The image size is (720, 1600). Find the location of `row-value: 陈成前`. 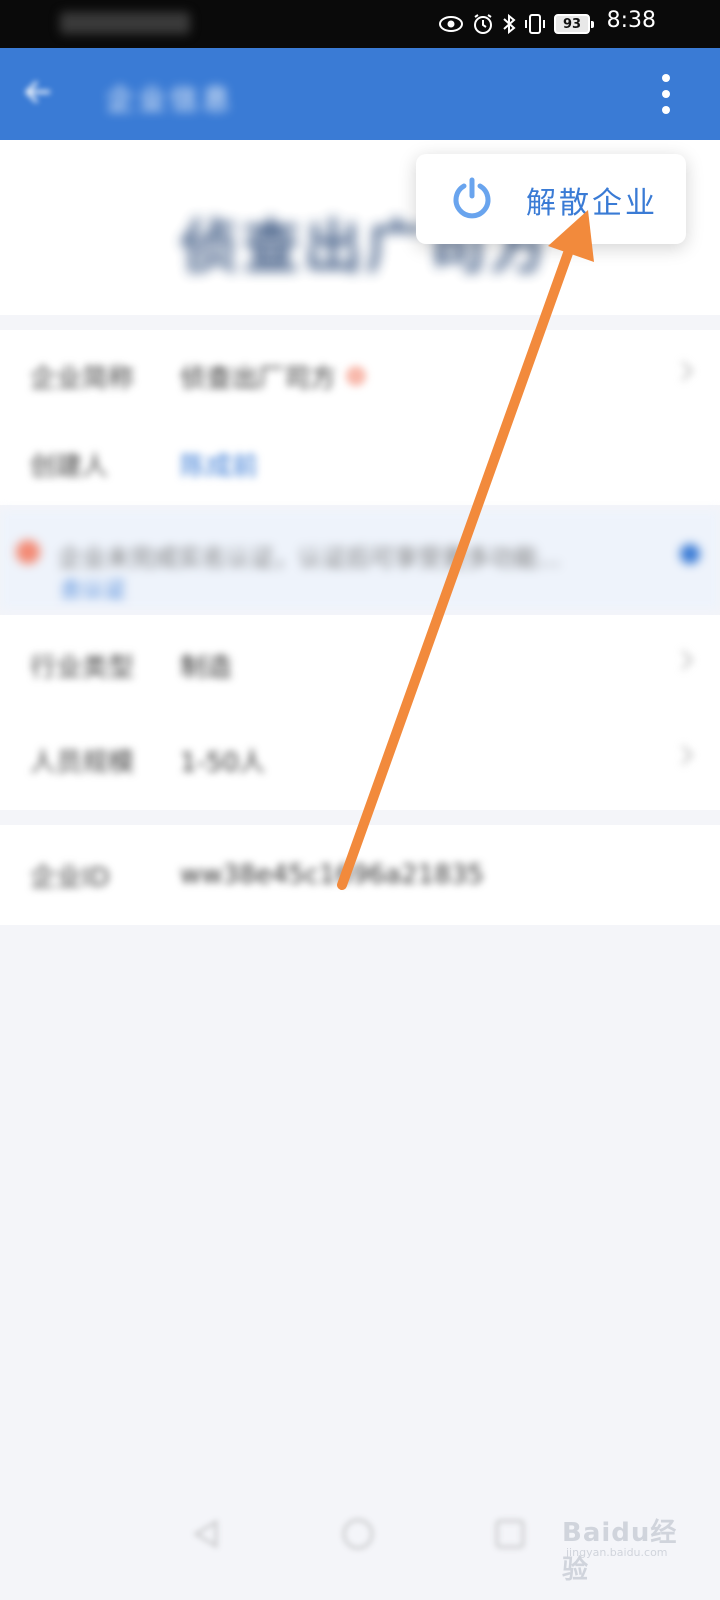

row-value: 陈成前 is located at coordinates (219, 464).